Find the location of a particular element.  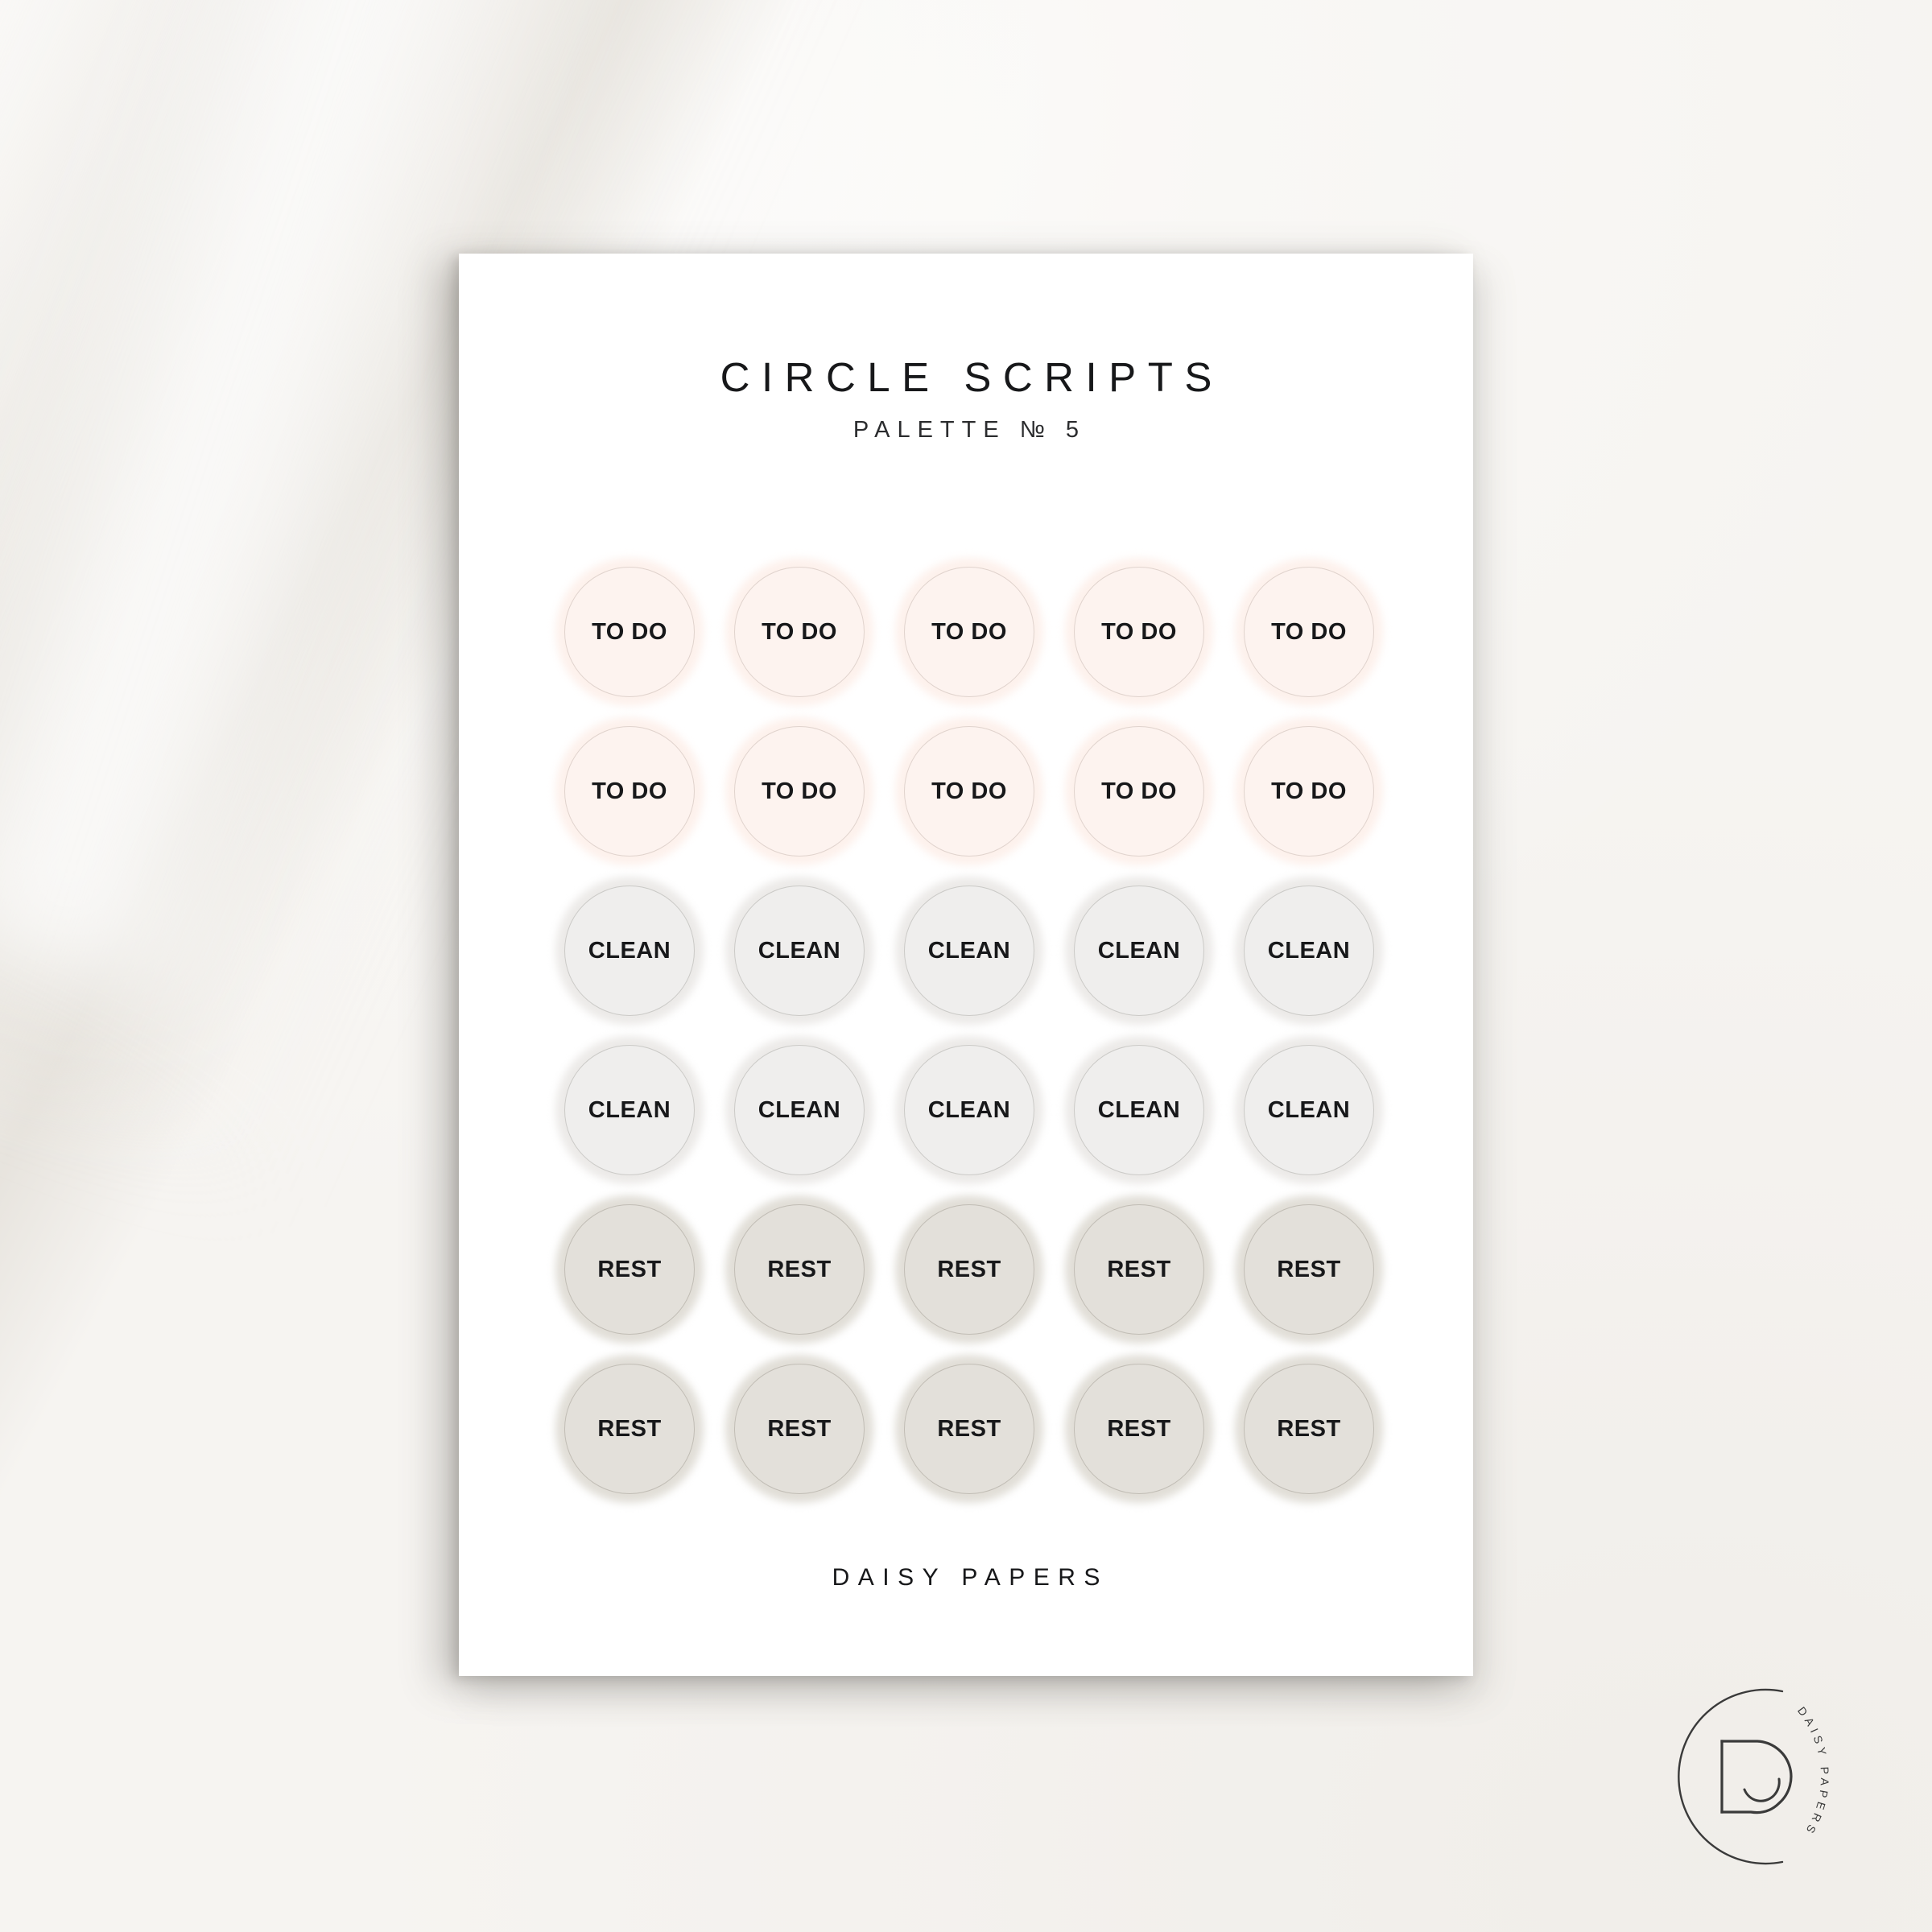

sheet-header: CIRCLE SCRIPTS PALETTE № 5 is located at coordinates (966, 399).